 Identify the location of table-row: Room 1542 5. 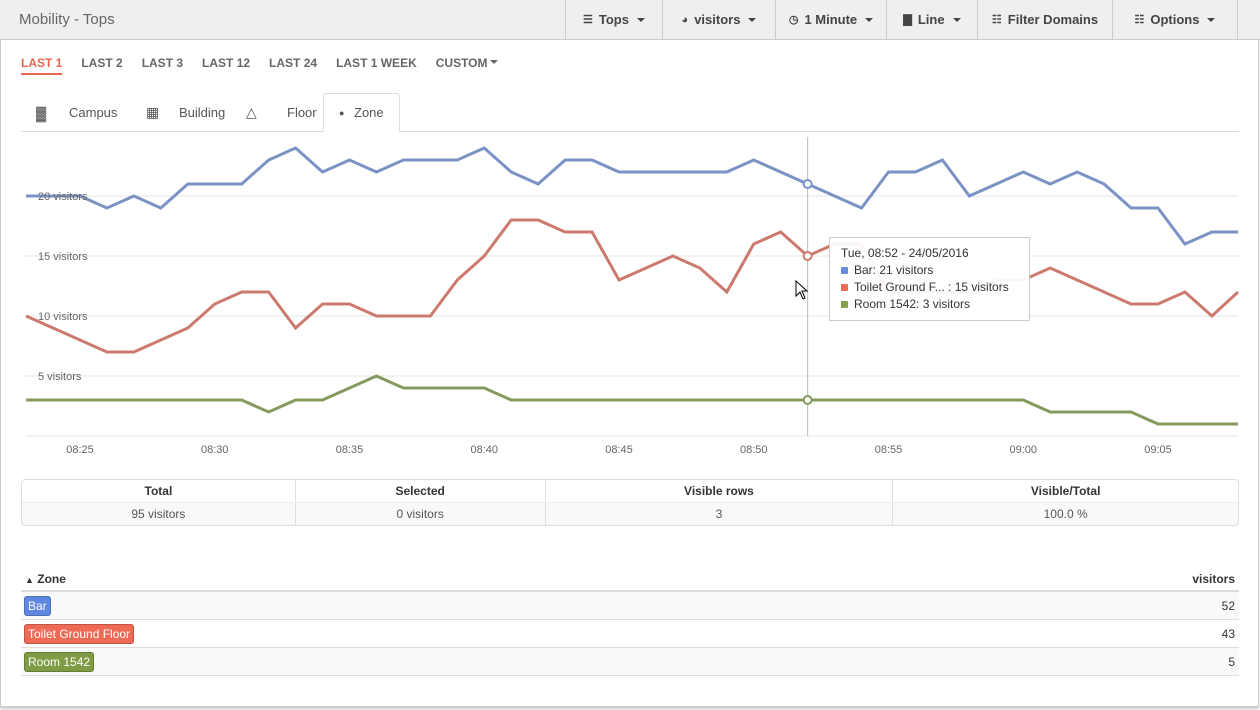
(630, 662).